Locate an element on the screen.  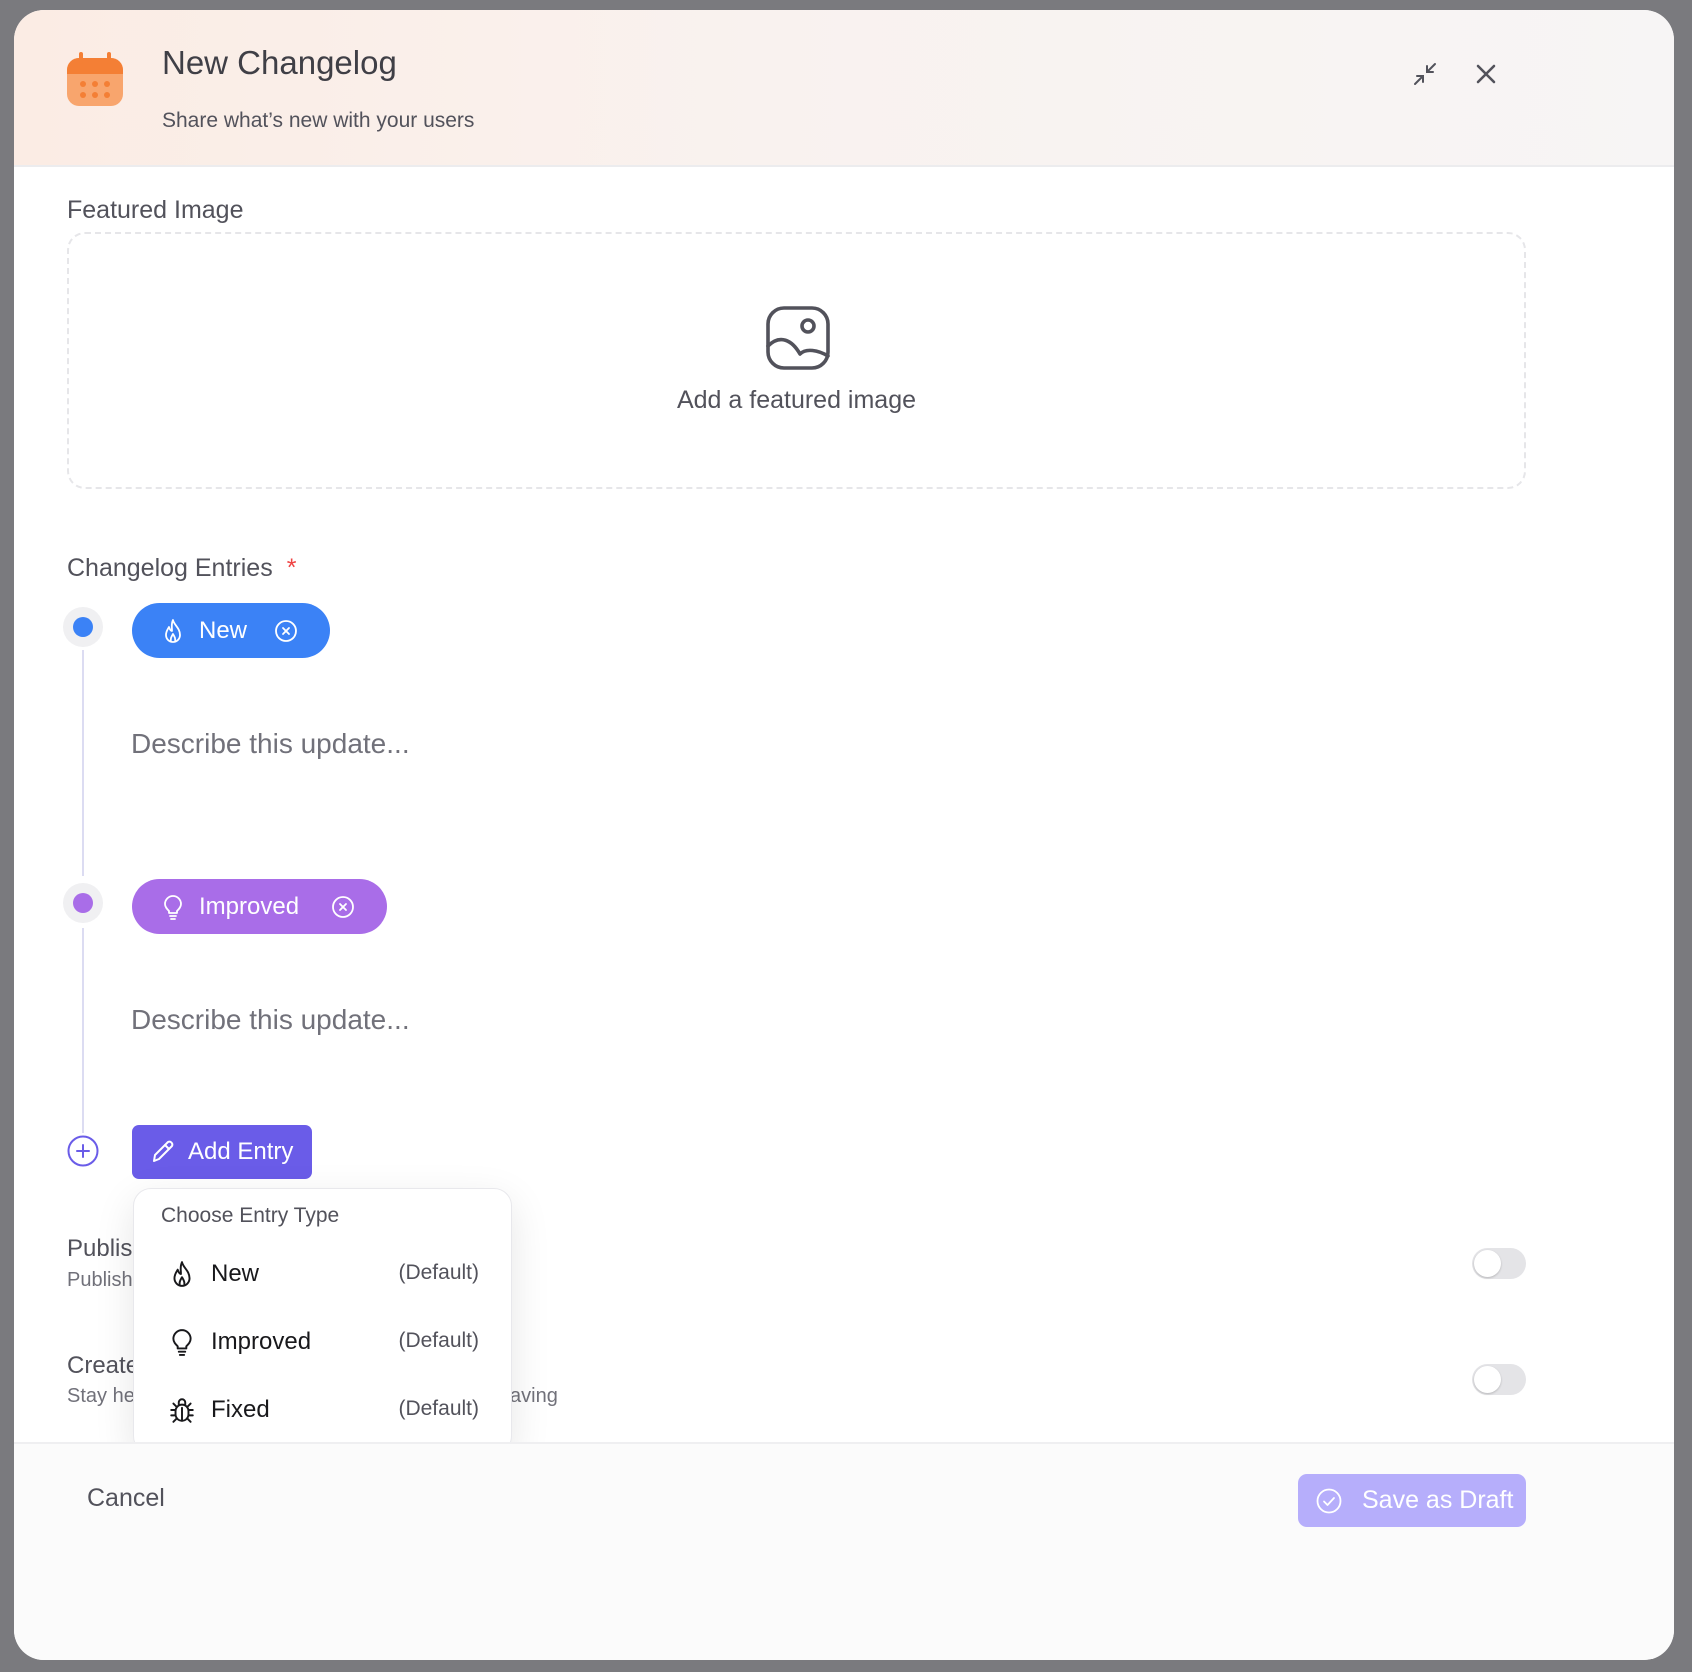
publish-setting-title: Publis is located at coordinates (100, 1248).